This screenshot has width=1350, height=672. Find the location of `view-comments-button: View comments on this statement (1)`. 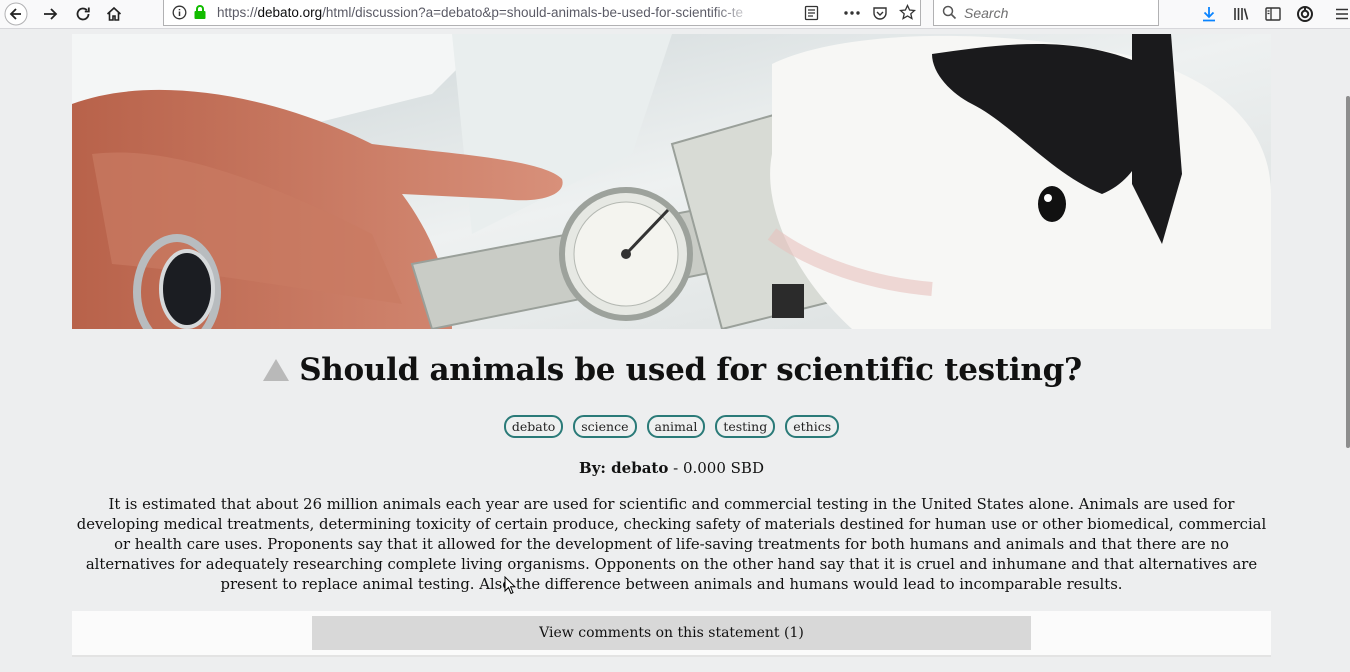

view-comments-button: View comments on this statement (1) is located at coordinates (671, 633).